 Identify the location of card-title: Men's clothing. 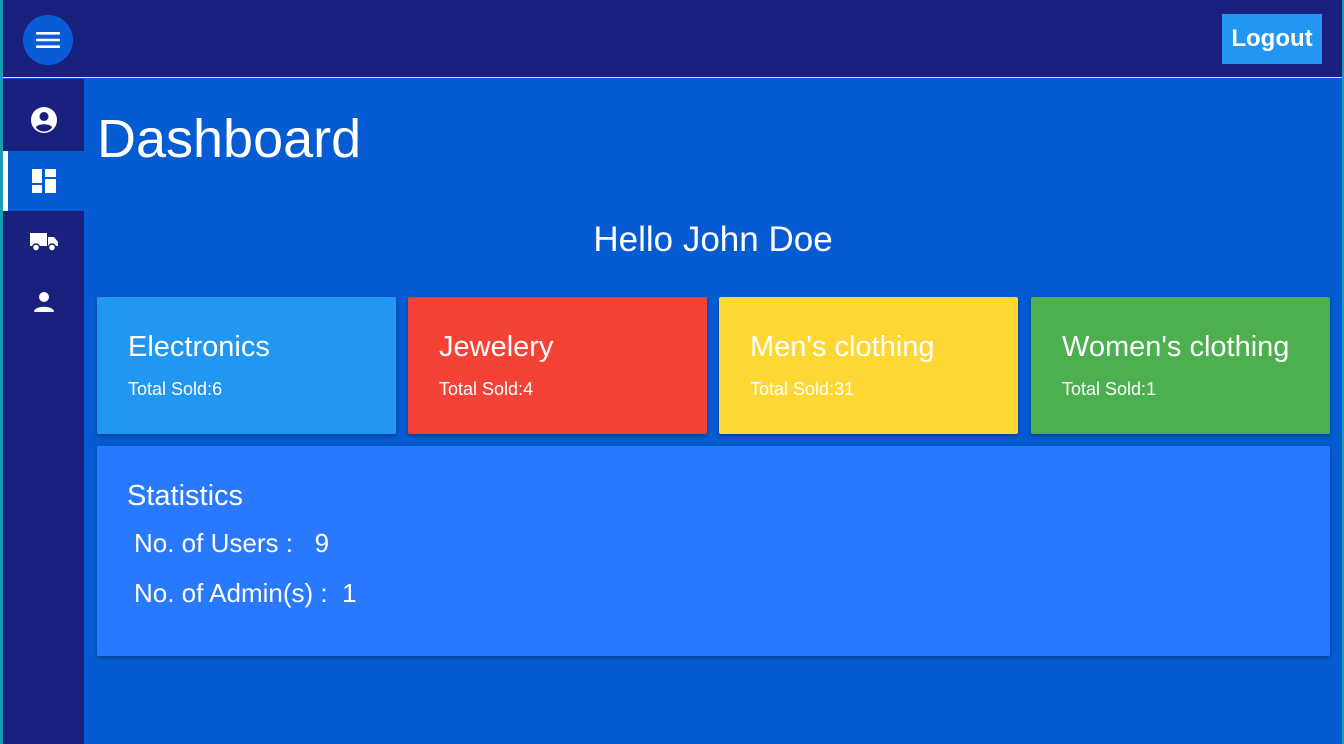
(842, 347).